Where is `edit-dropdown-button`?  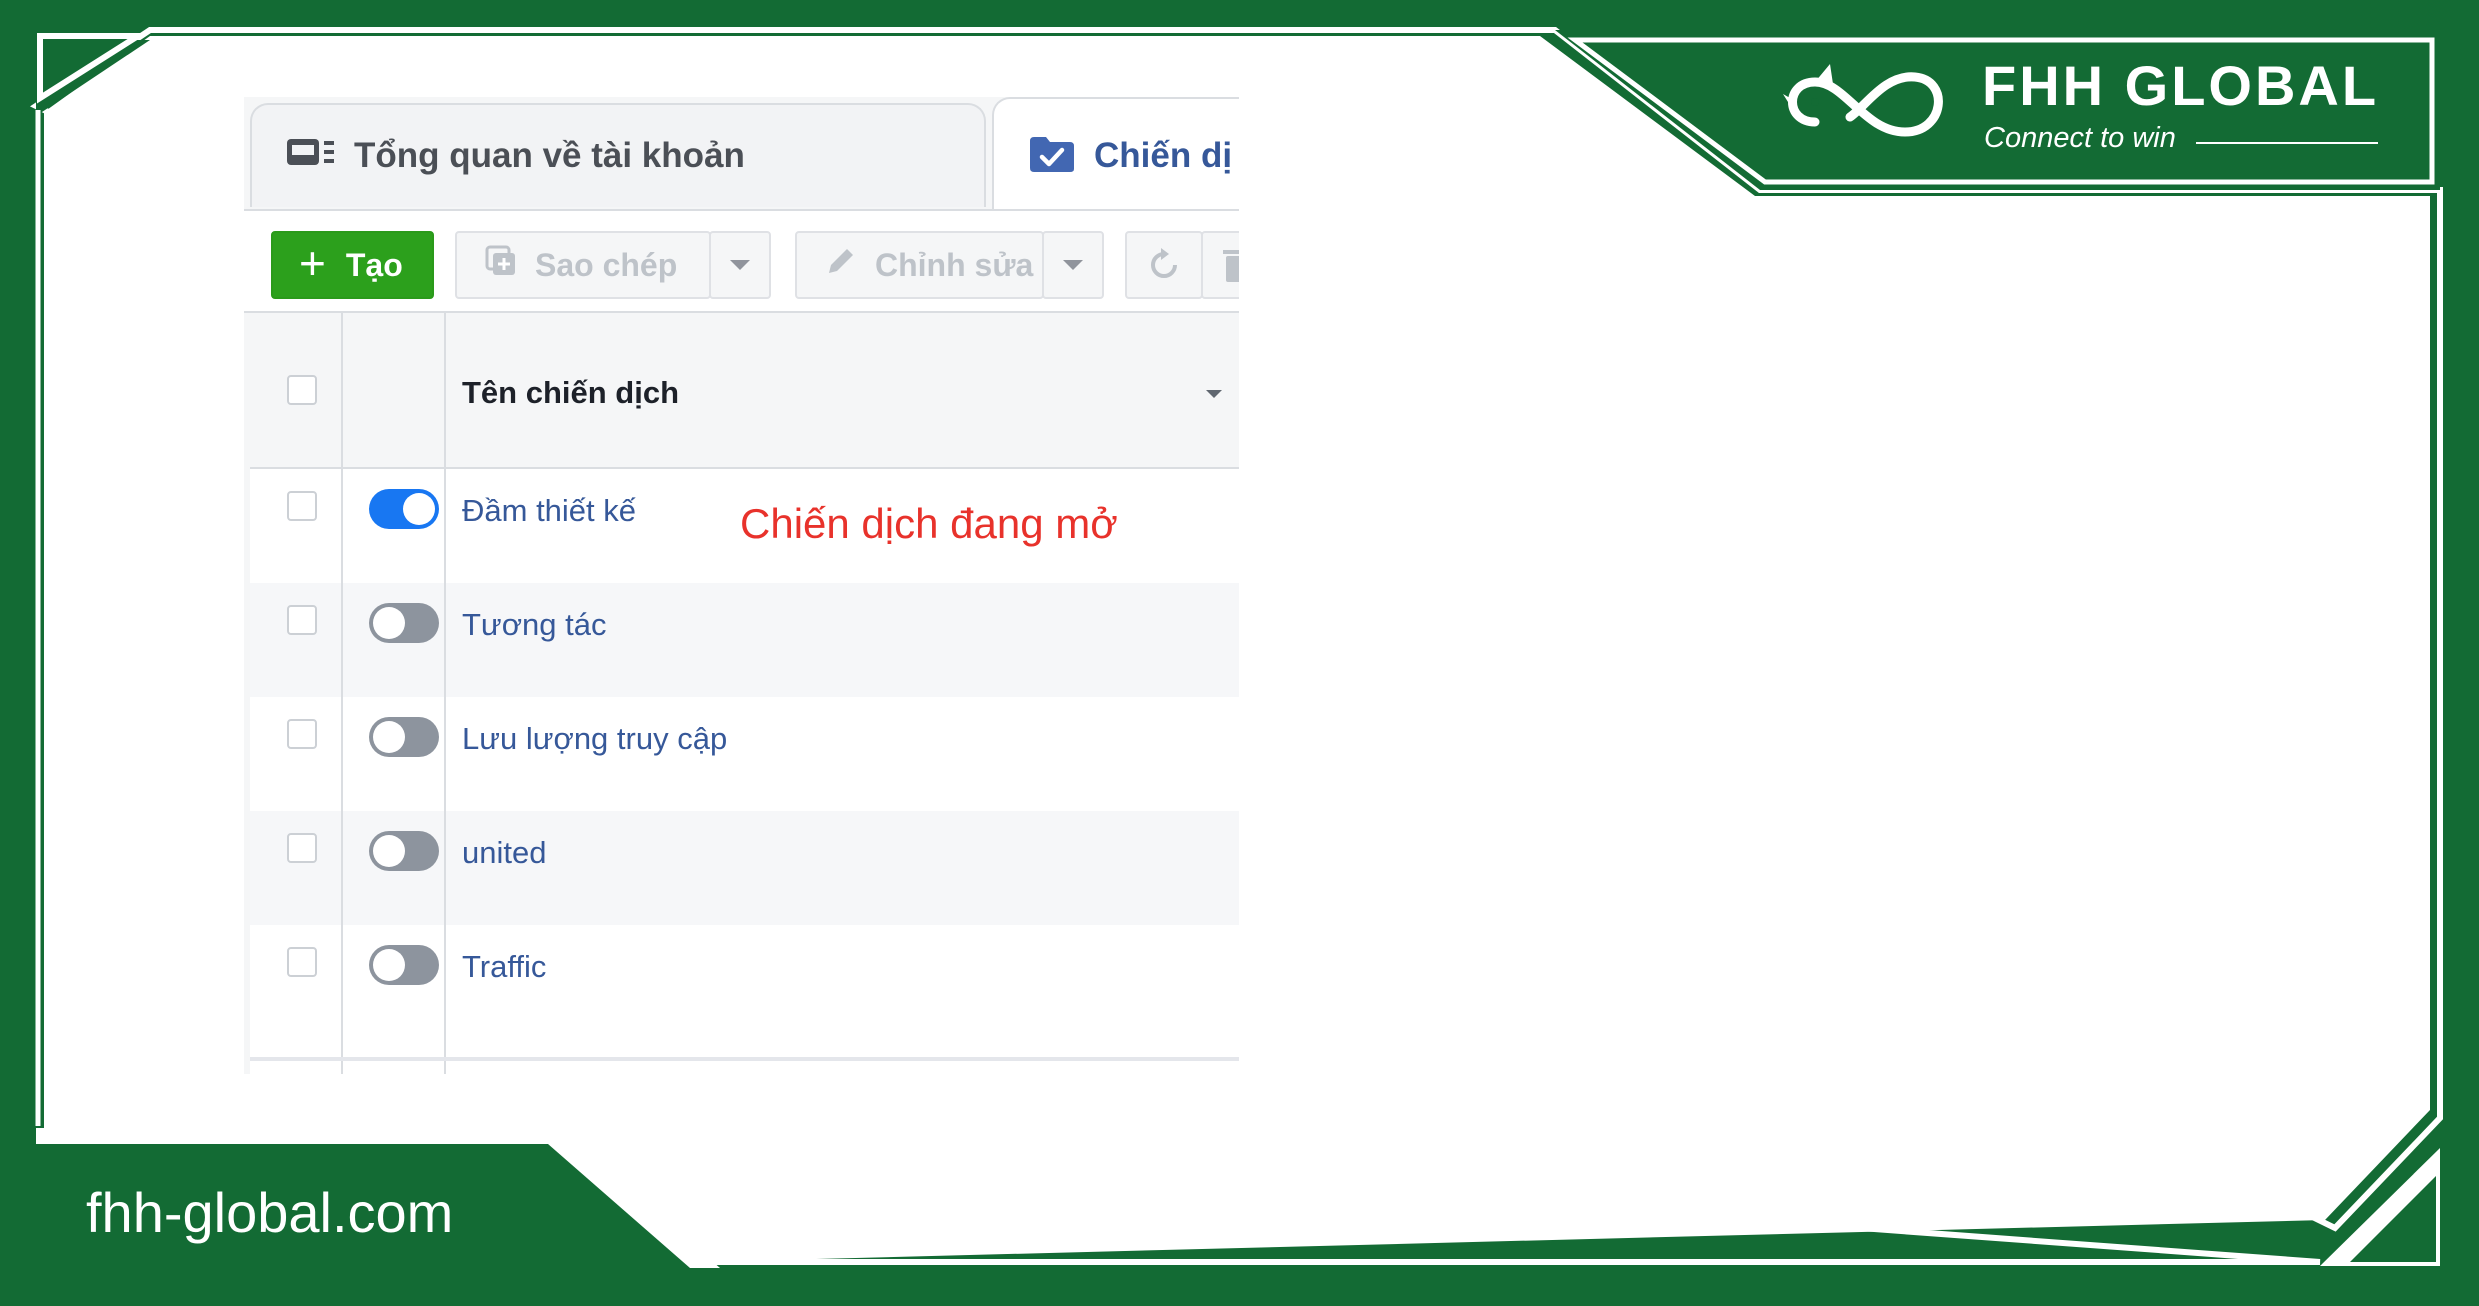
edit-dropdown-button is located at coordinates (1073, 265).